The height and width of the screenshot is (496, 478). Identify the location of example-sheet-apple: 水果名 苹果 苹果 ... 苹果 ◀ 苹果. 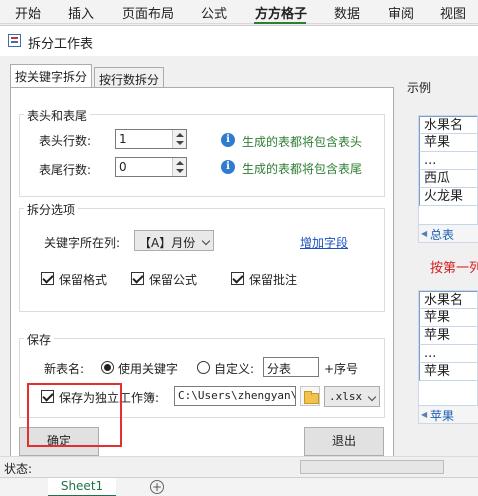
(448, 357).